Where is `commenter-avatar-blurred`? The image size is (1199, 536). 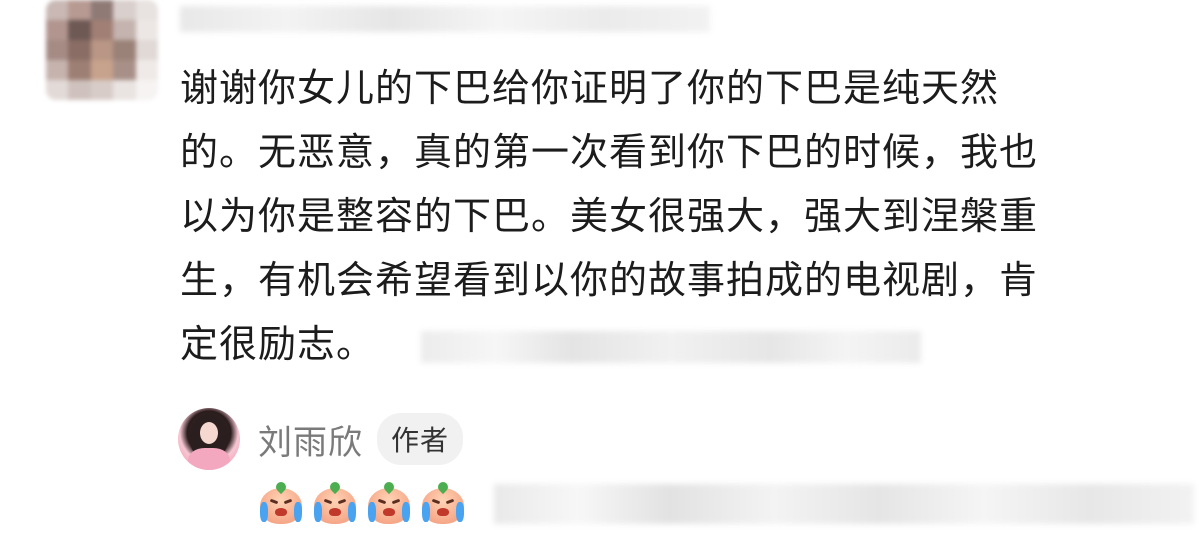
commenter-avatar-blurred is located at coordinates (102, 50).